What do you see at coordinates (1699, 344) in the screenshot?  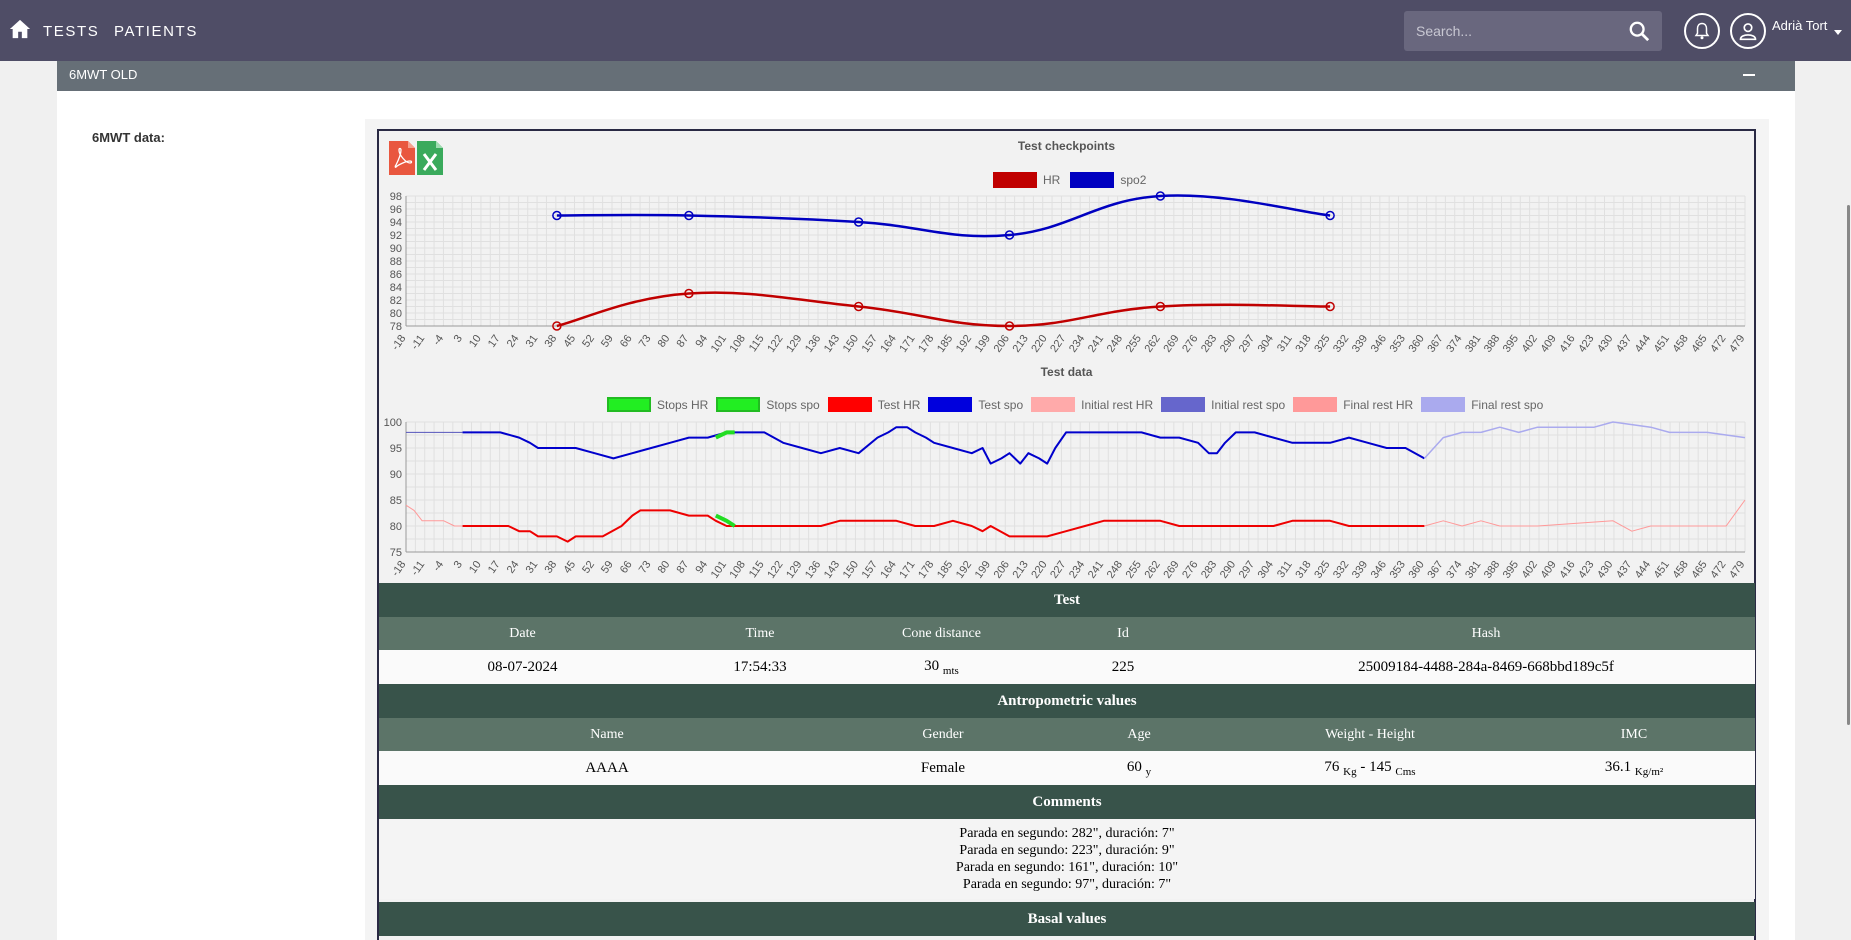 I see `x-tick-label: 465` at bounding box center [1699, 344].